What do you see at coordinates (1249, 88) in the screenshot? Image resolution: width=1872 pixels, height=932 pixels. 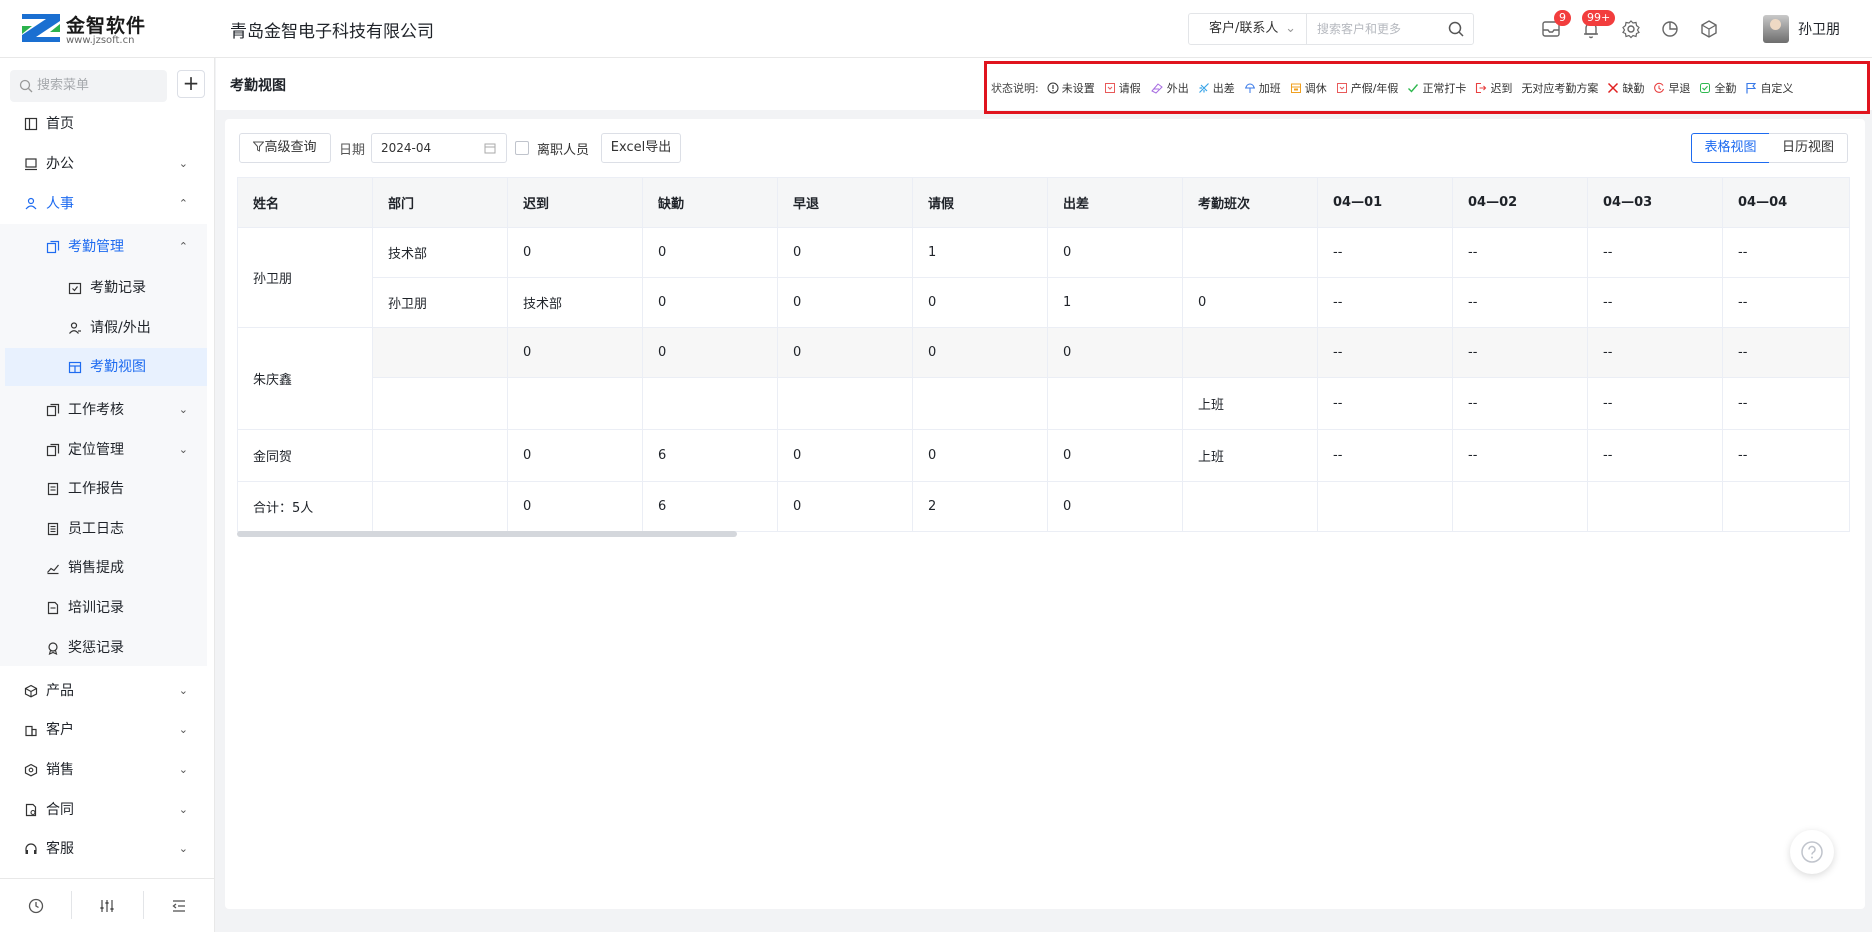 I see `overtime-icon` at bounding box center [1249, 88].